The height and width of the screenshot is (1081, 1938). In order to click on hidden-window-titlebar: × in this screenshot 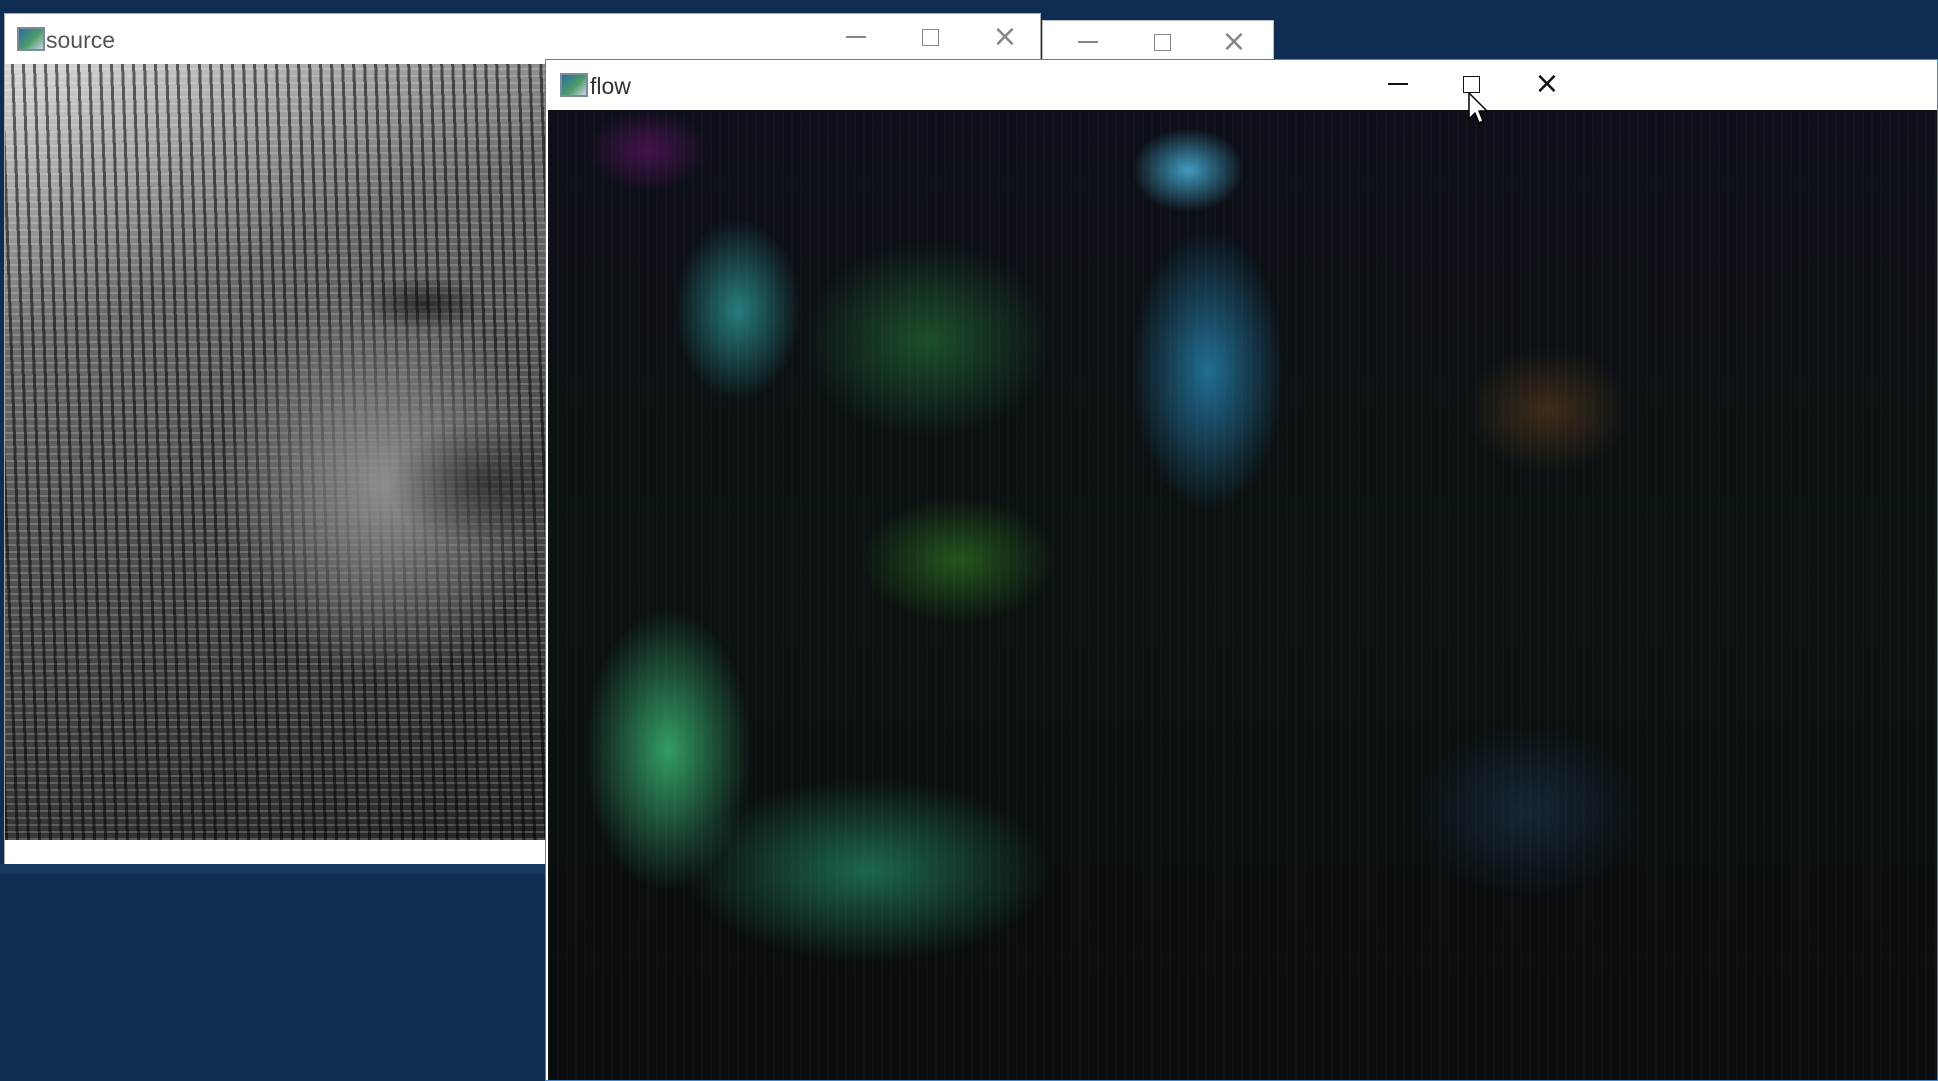, I will do `click(1158, 42)`.